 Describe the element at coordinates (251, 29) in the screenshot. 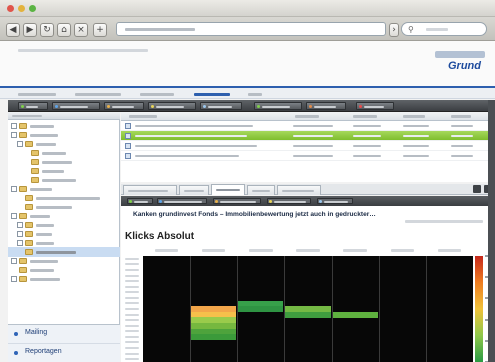

I see `address-bar` at that location.